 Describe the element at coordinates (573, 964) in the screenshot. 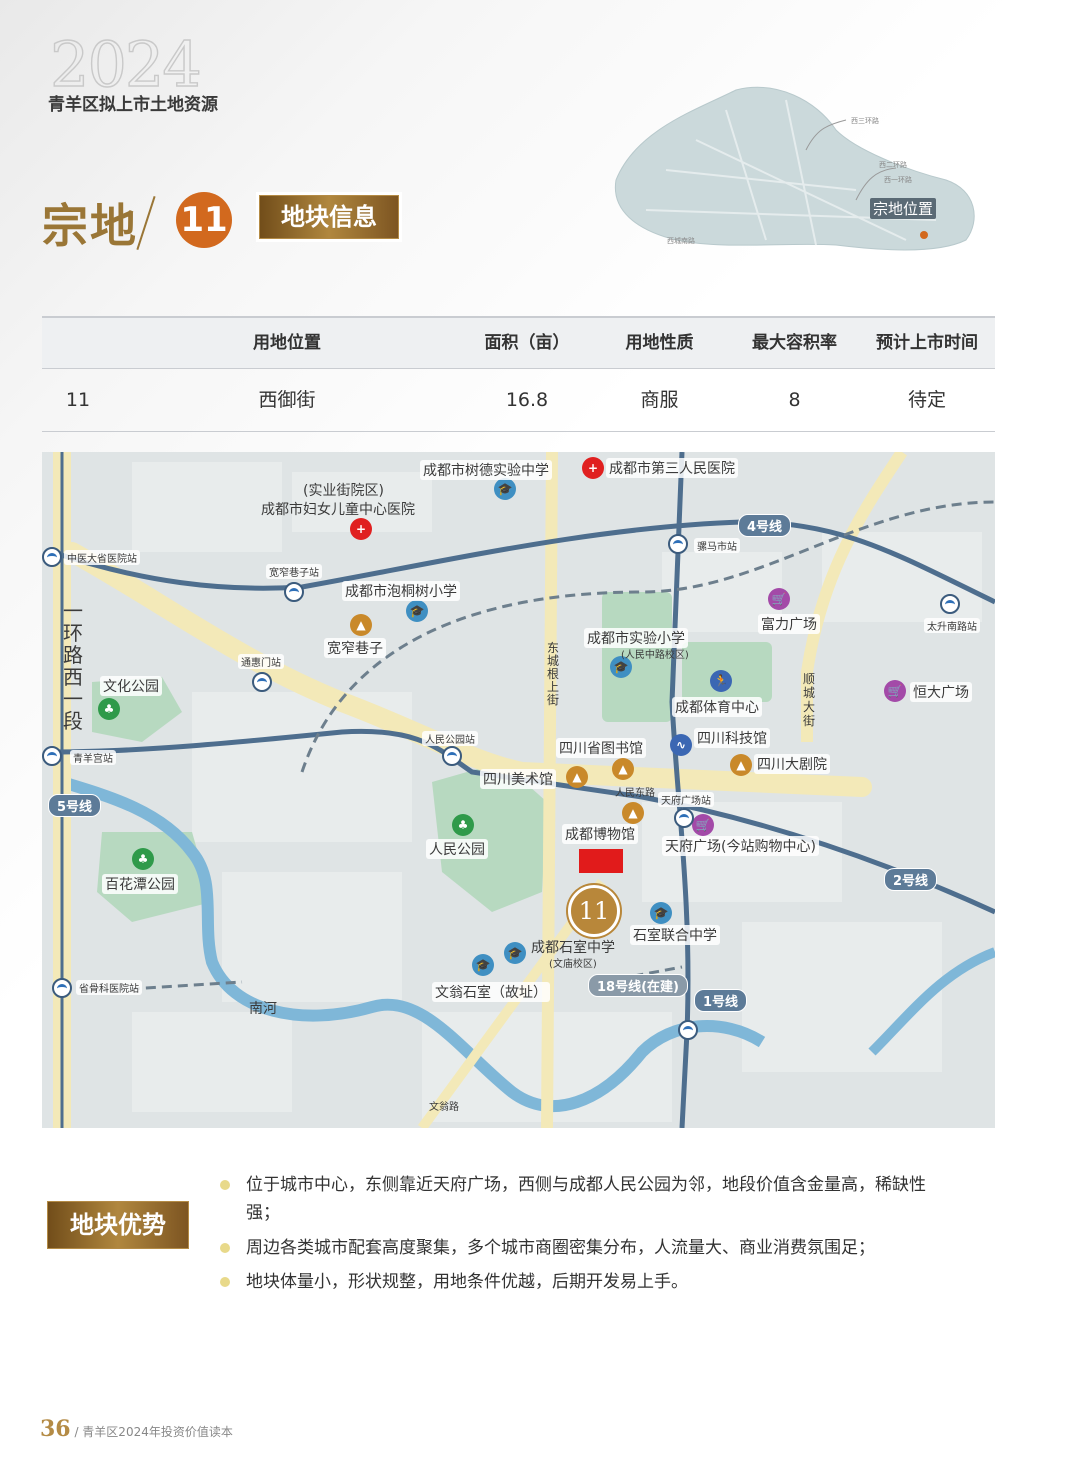

I see `poi-sub-label: (文庙校区)` at that location.